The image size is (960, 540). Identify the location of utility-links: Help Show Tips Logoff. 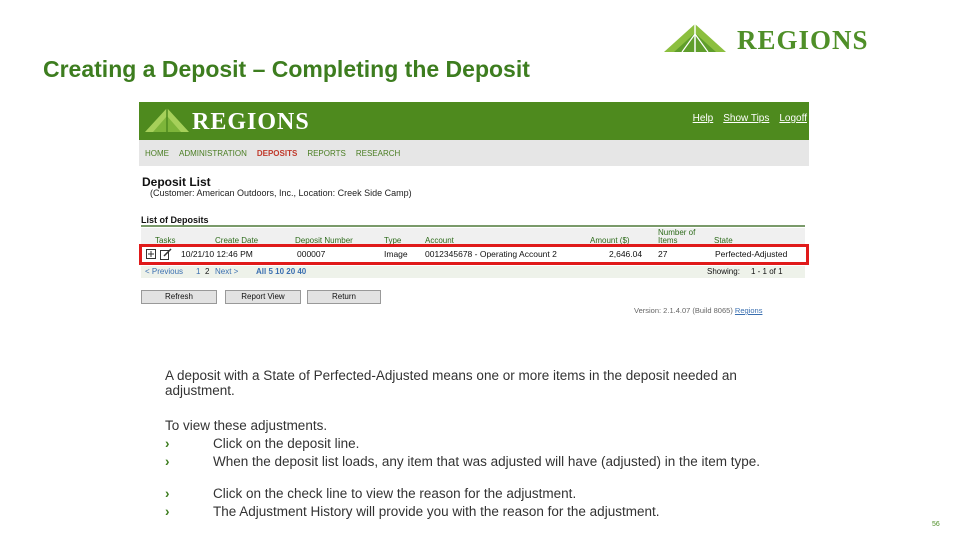
(750, 118).